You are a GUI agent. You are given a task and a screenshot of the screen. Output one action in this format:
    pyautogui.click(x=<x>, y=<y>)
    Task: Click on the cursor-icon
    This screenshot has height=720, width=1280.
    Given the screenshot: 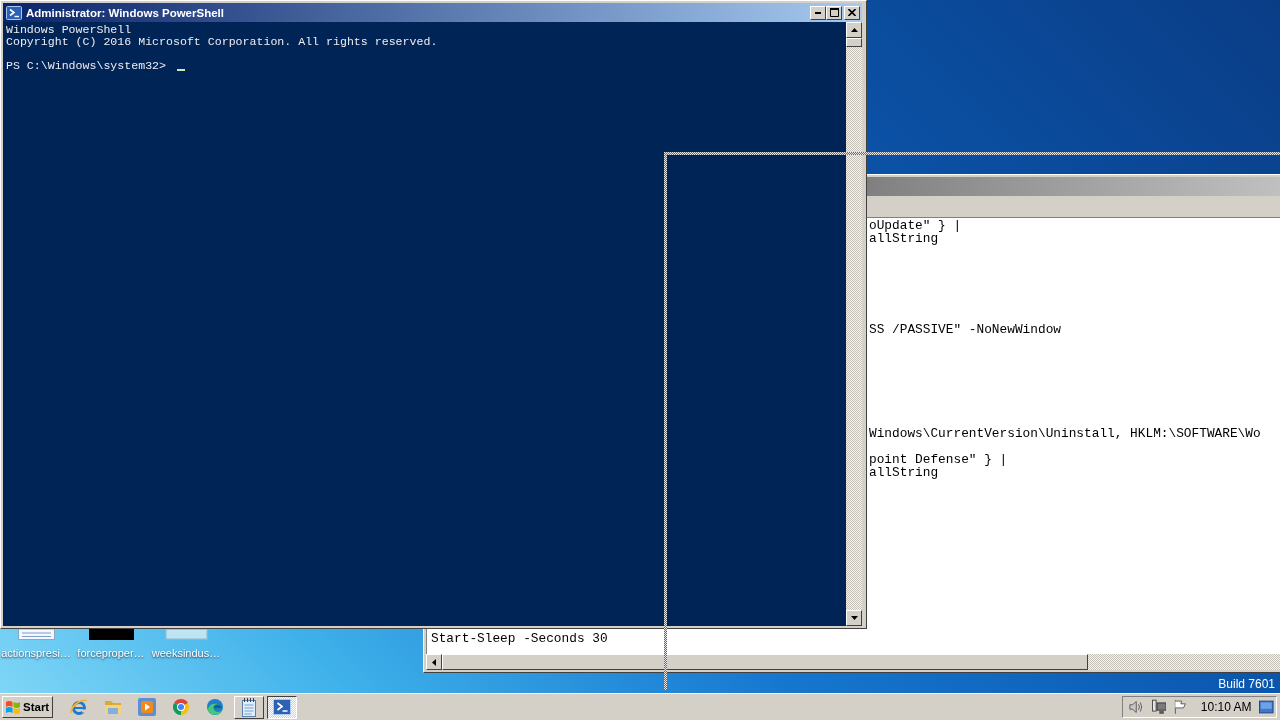 What is the action you would take?
    pyautogui.click(x=181, y=70)
    